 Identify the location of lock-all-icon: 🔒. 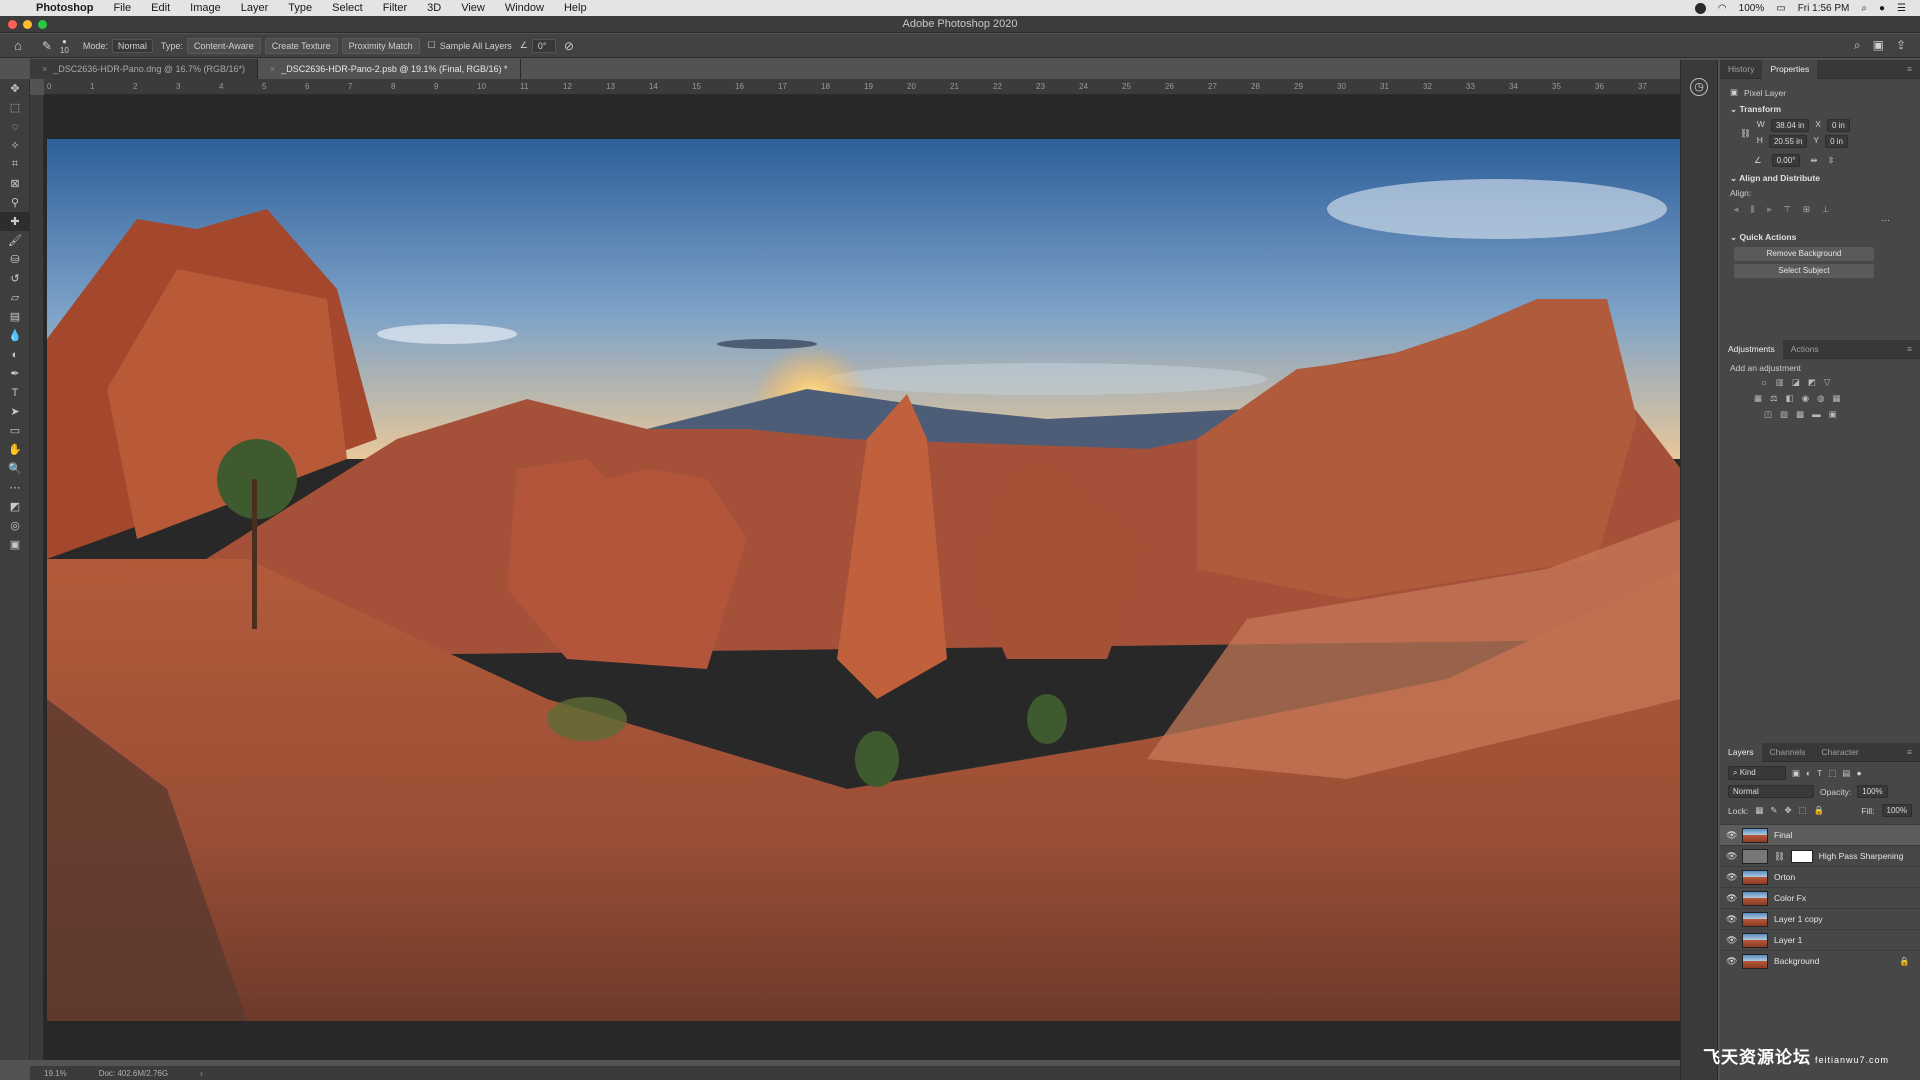
(1819, 810).